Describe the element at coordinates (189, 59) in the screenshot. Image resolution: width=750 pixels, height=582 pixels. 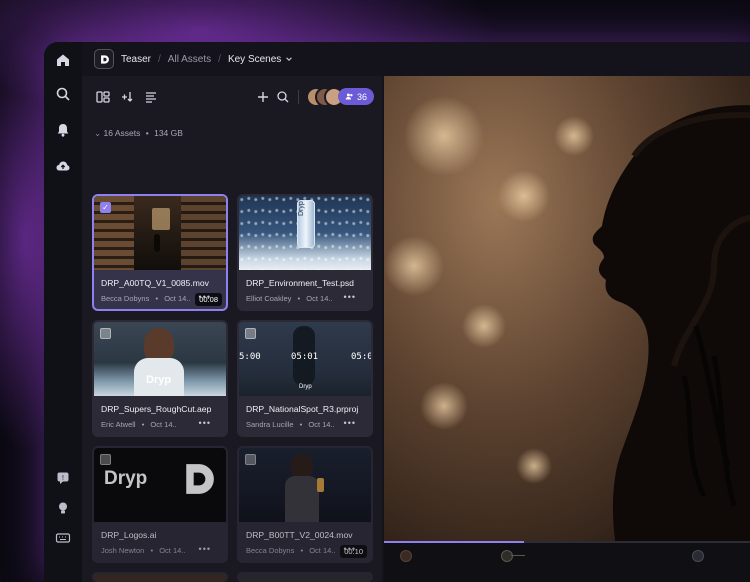
I see `breadcrumb-all-assets: All Assets` at that location.